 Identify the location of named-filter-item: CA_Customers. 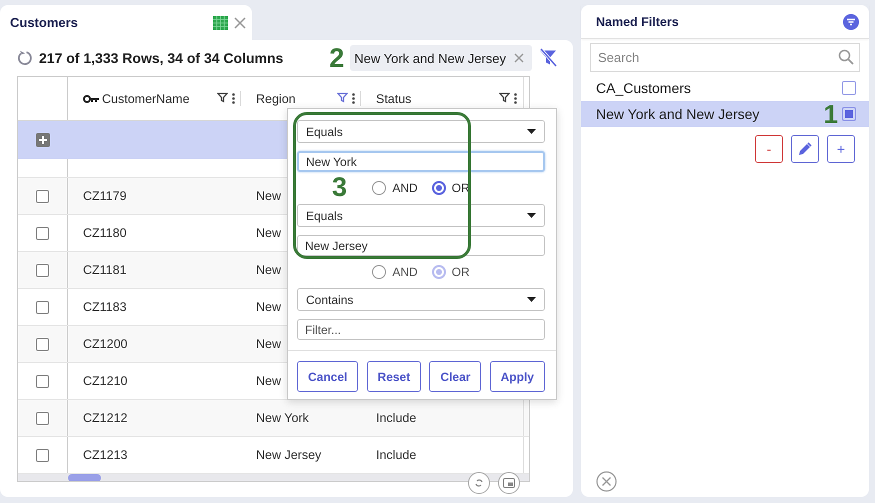
(725, 88).